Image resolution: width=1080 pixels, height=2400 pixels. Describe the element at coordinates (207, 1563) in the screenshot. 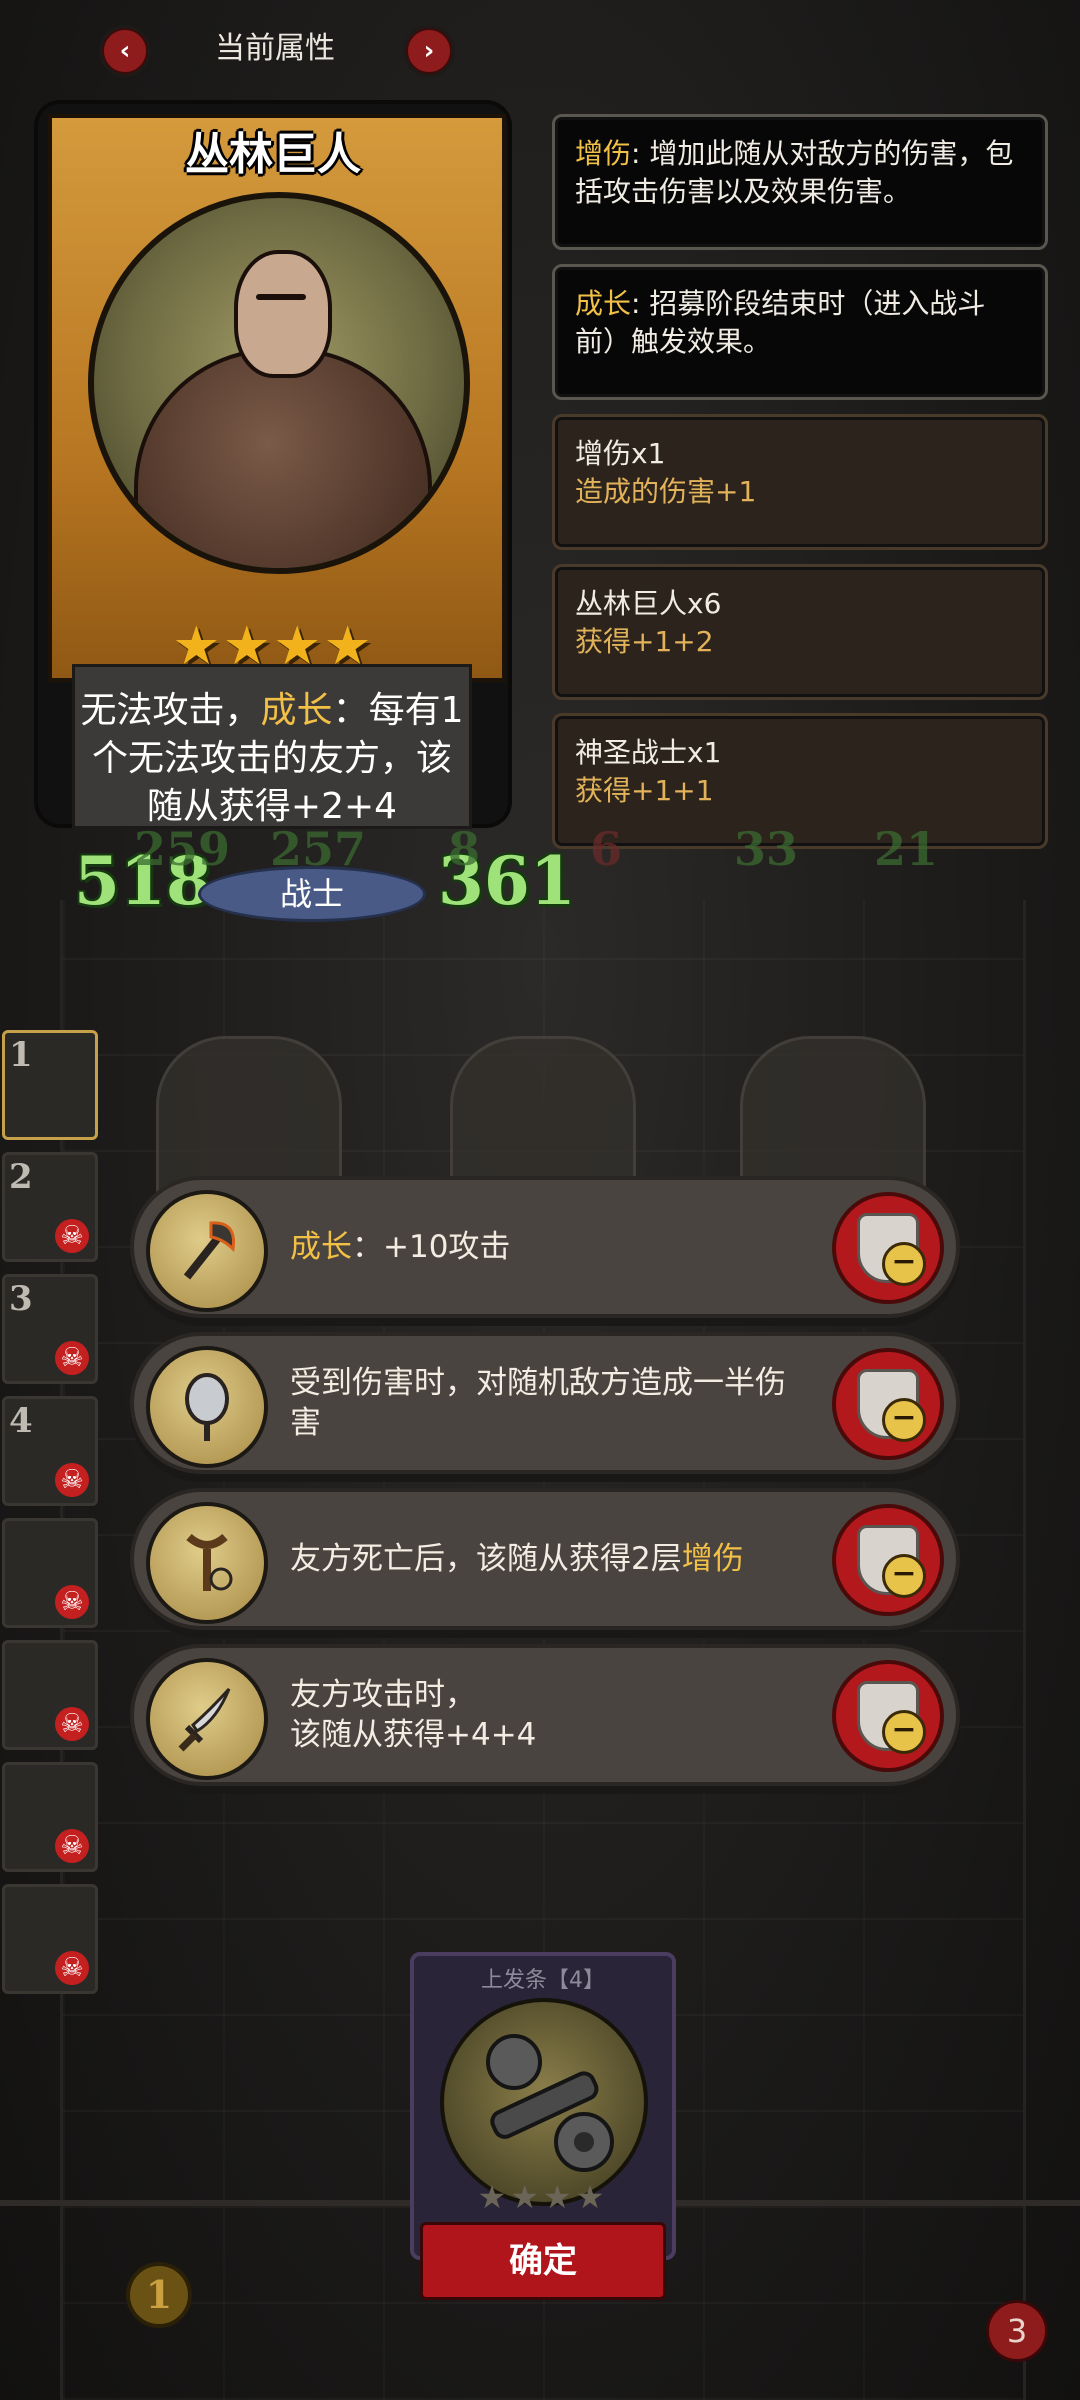

I see `slingshot-icon` at that location.